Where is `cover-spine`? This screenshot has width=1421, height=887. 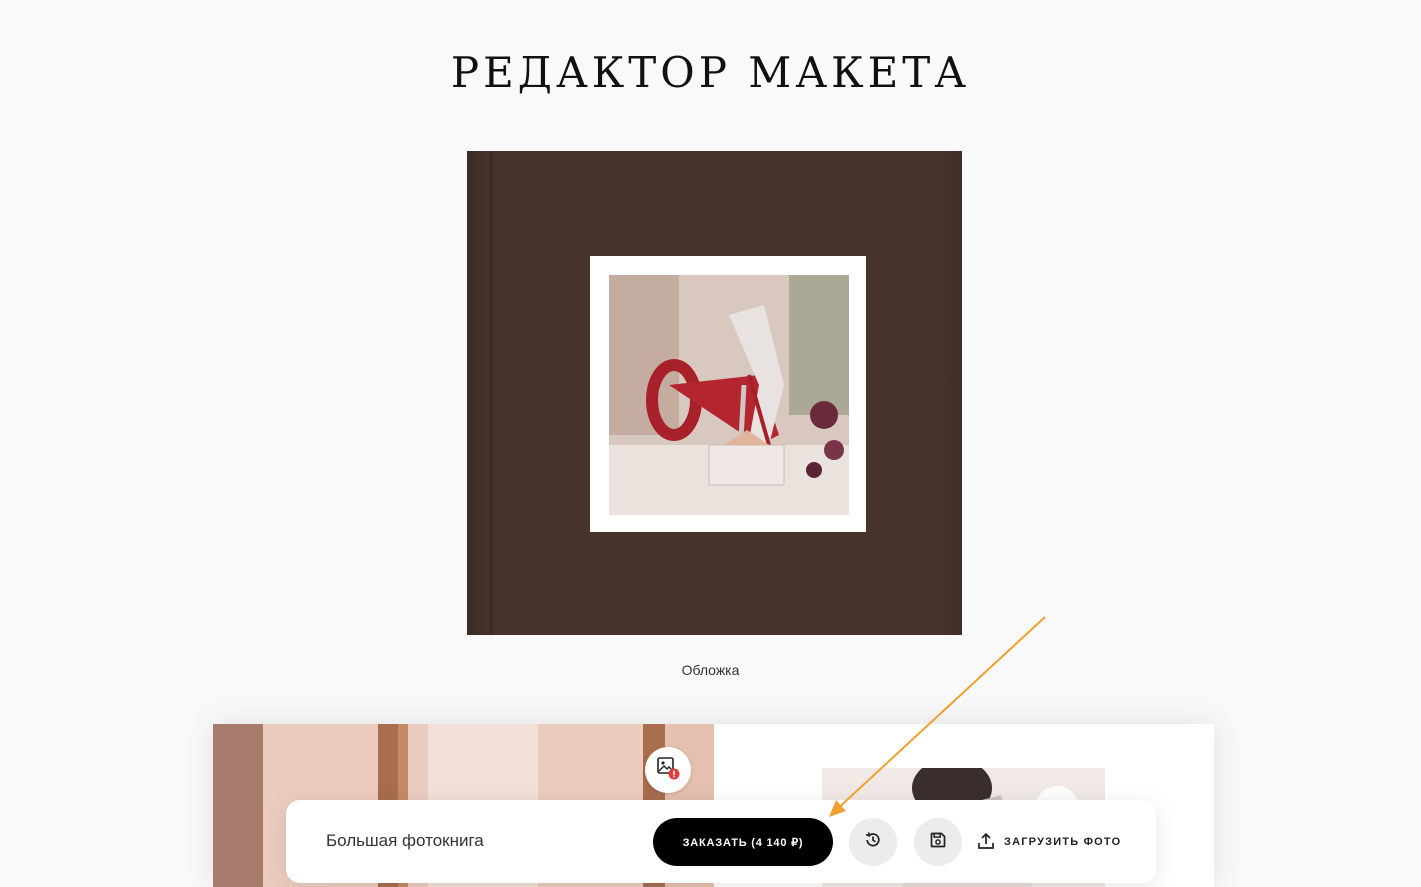
cover-spine is located at coordinates (491, 393).